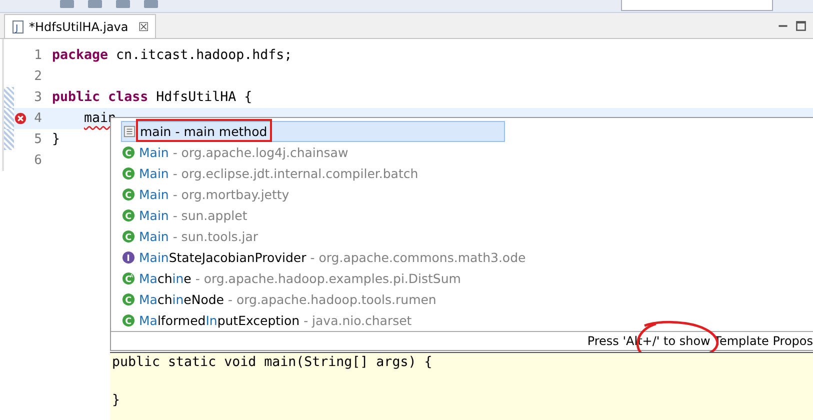 This screenshot has width=813, height=420. Describe the element at coordinates (323, 257) in the screenshot. I see `proposal-item: I MainStateJacobianProvider - org.apache.commons.math3.ode` at that location.